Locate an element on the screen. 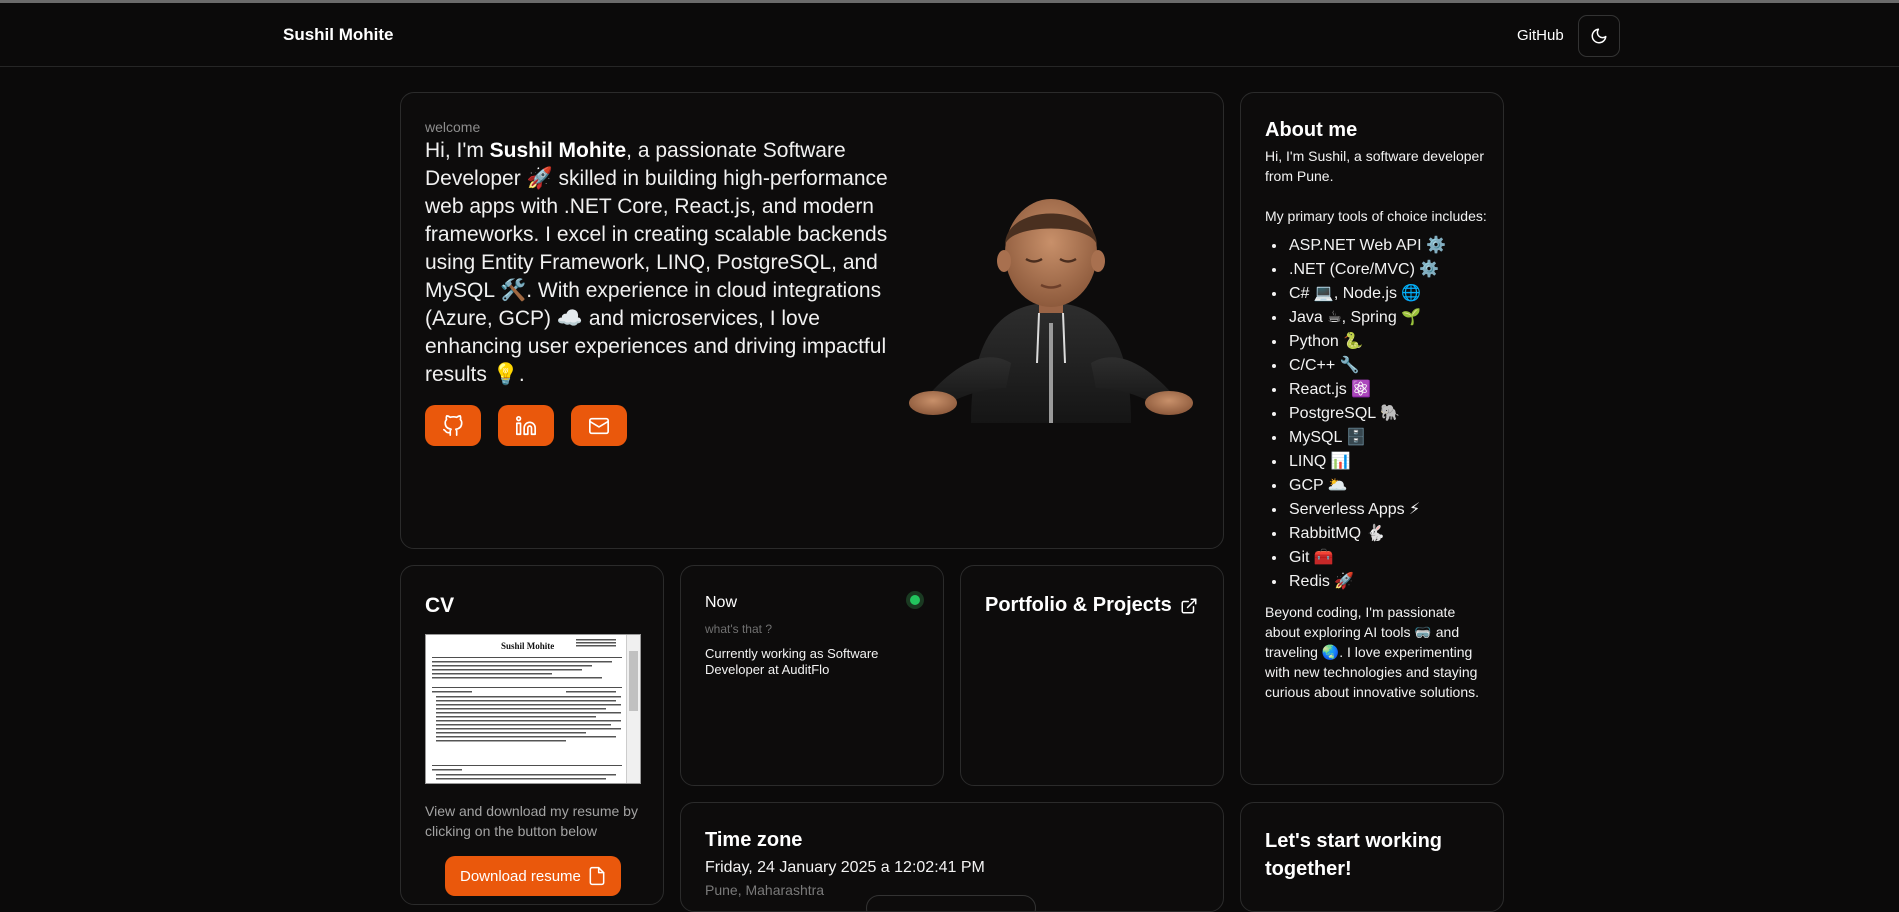 This screenshot has height=912, width=1899. preview-scrollbar is located at coordinates (633, 709).